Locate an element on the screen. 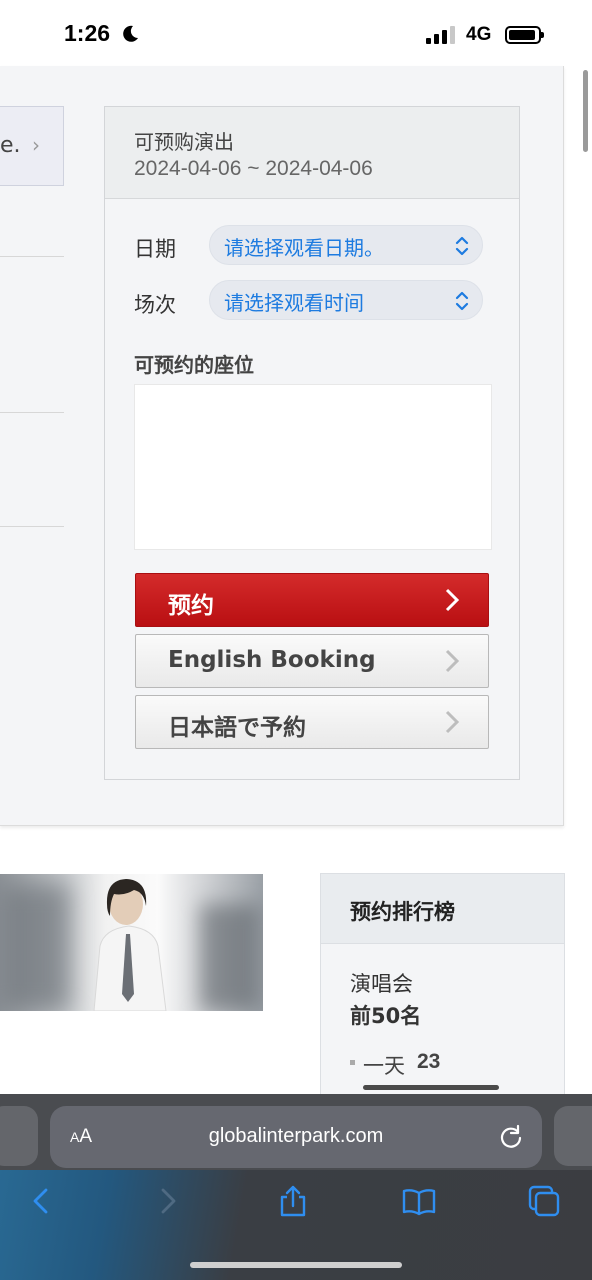  address-bar: AA globalinterpark.com is located at coordinates (296, 1137).